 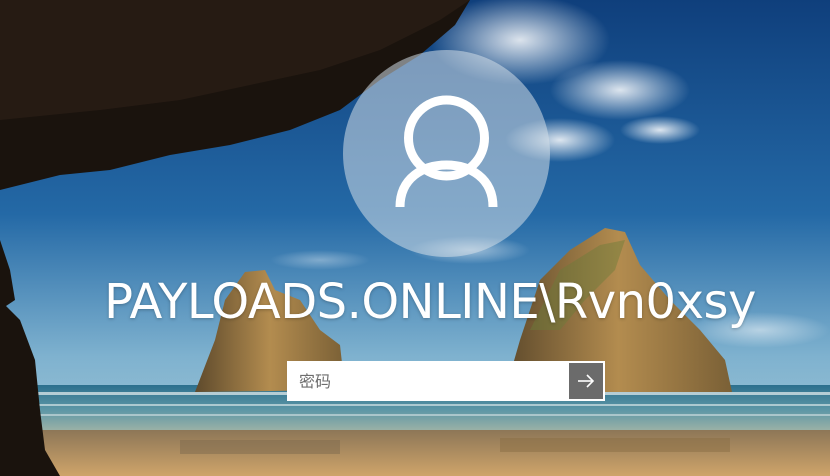 I want to click on account-name: PAYLOADS.ONLINE\Rvn0xsy, so click(x=430, y=302).